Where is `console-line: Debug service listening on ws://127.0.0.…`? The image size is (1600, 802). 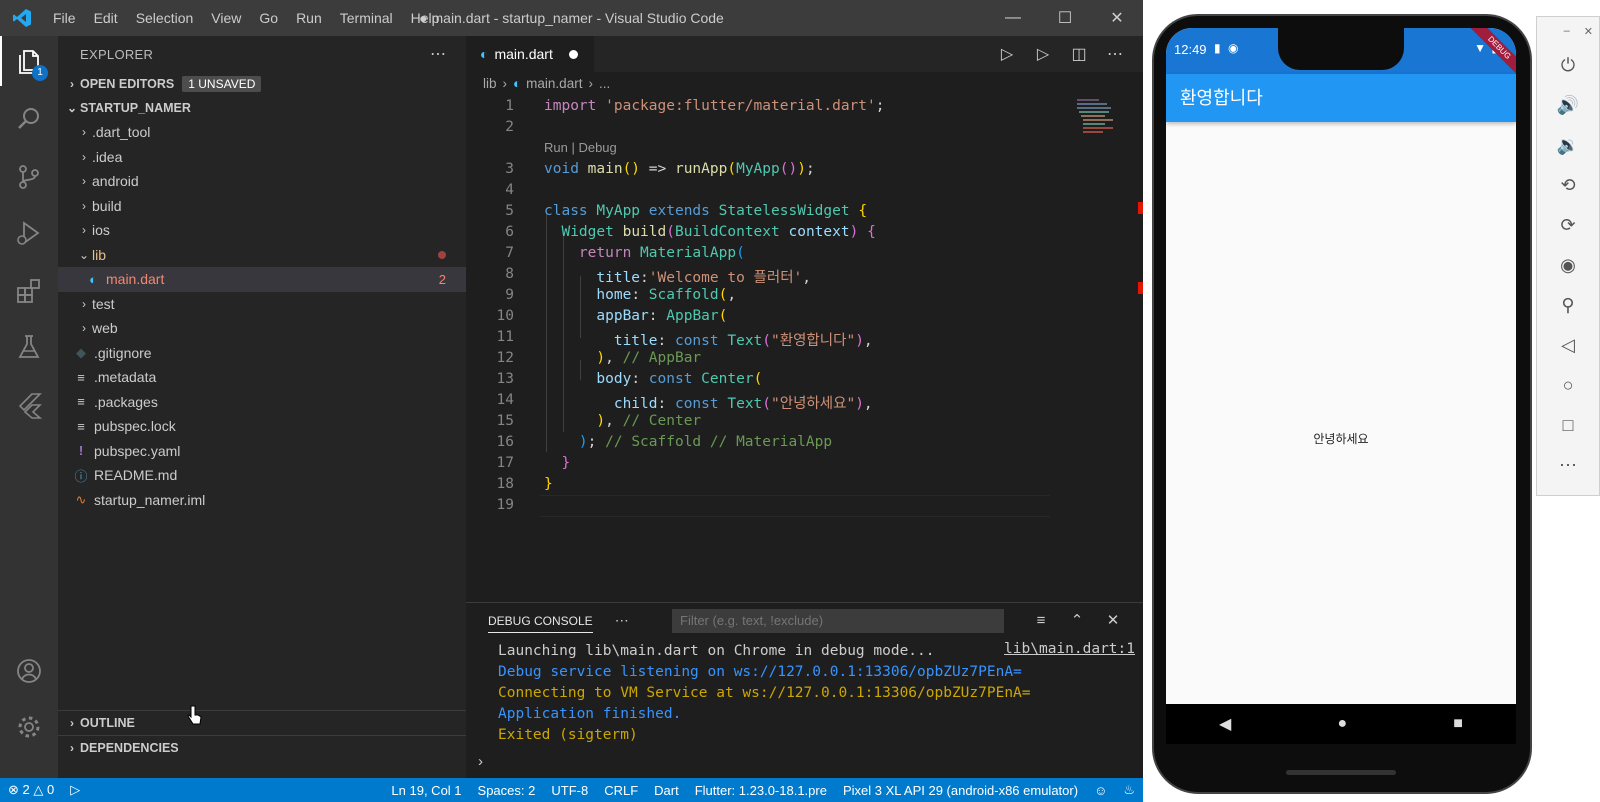 console-line: Debug service listening on ws://127.0.0.… is located at coordinates (760, 672).